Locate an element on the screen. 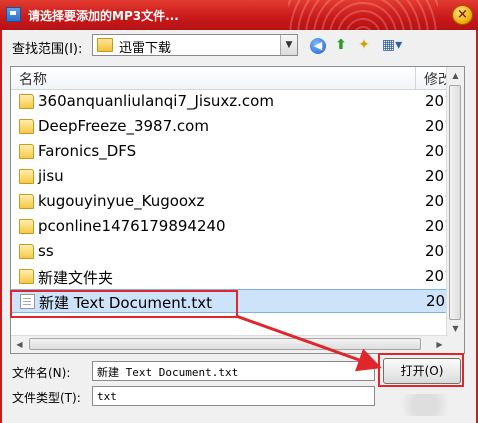 This screenshot has width=478, height=423. look-in-dropdown: 迅雷下载 ▼ is located at coordinates (195, 45).